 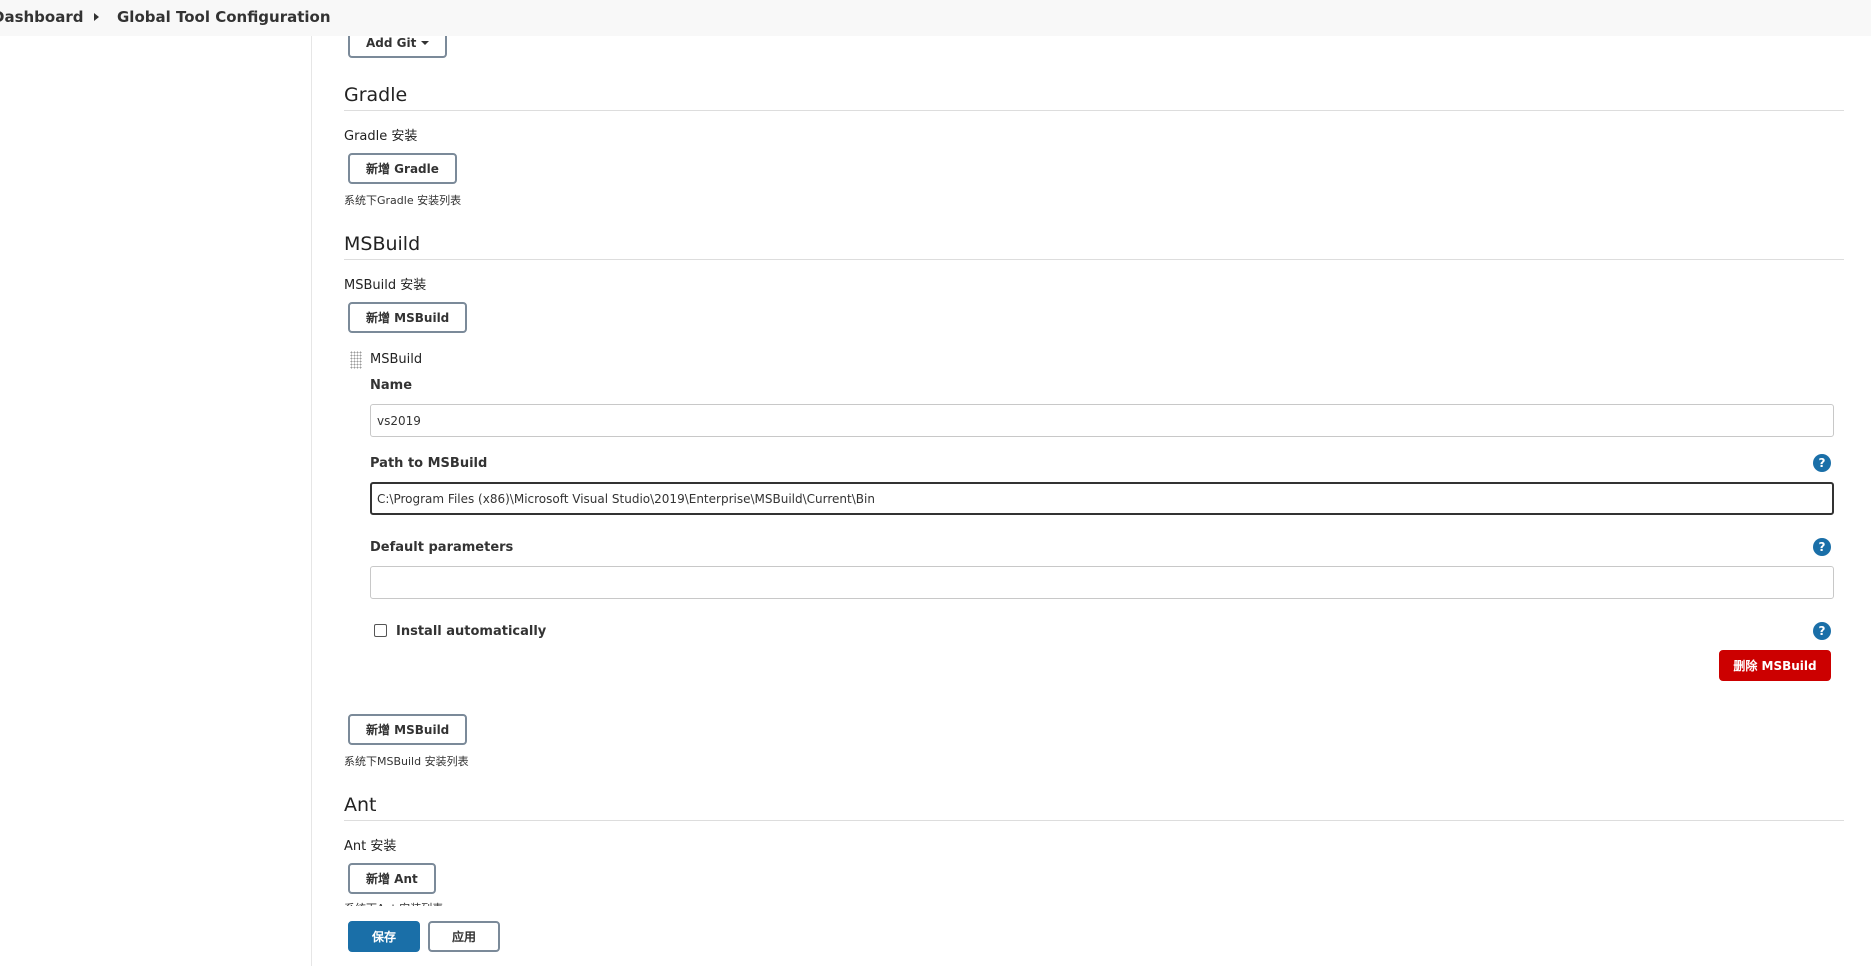 I want to click on msbuild-section-title: MSBuild, so click(x=382, y=244).